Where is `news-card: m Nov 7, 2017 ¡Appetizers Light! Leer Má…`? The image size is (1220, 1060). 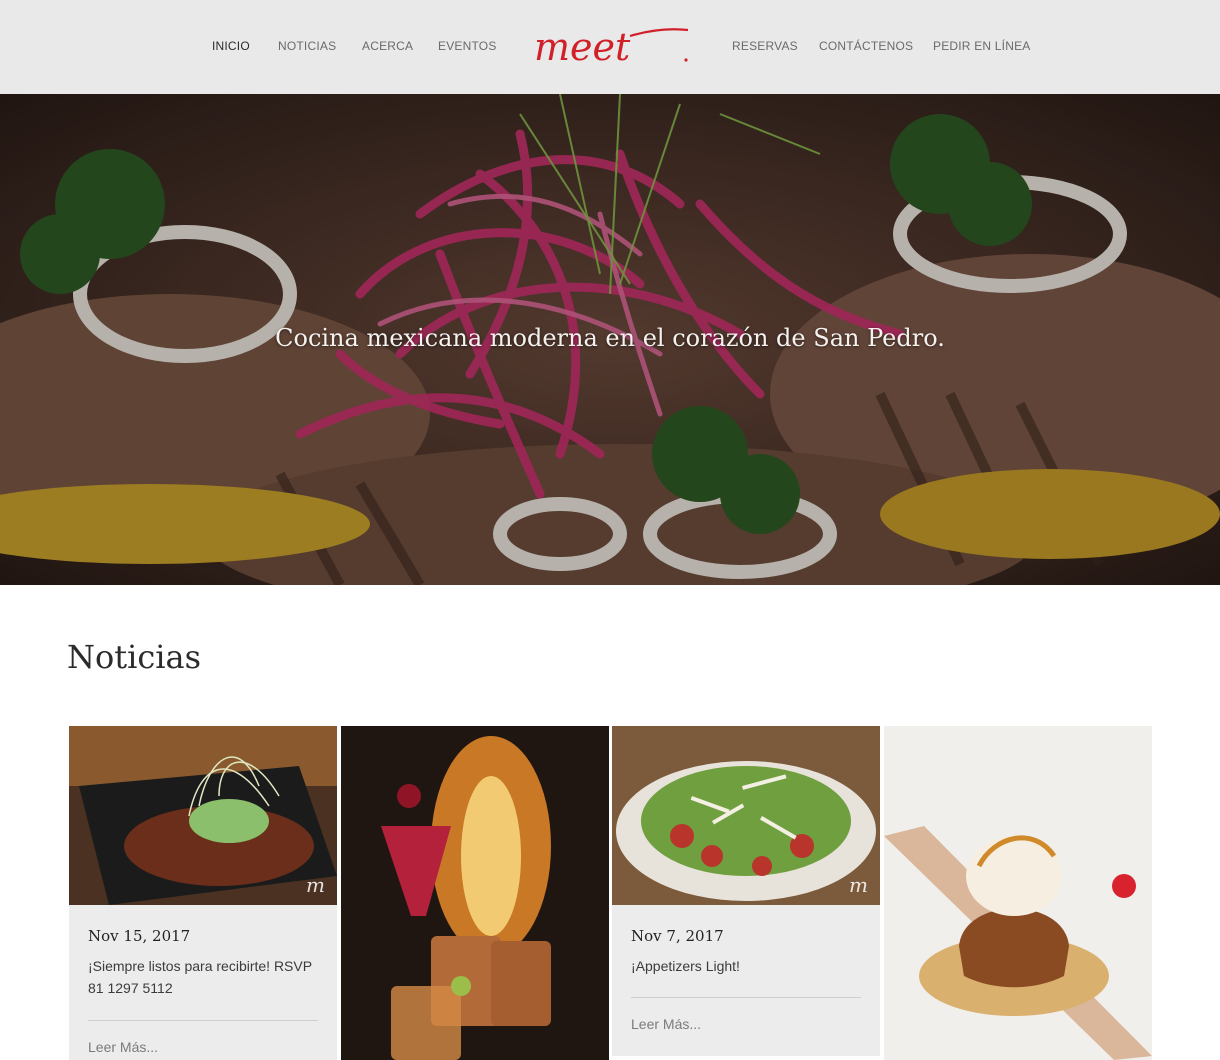
news-card: m Nov 7, 2017 ¡Appetizers Light! Leer Má… is located at coordinates (746, 891).